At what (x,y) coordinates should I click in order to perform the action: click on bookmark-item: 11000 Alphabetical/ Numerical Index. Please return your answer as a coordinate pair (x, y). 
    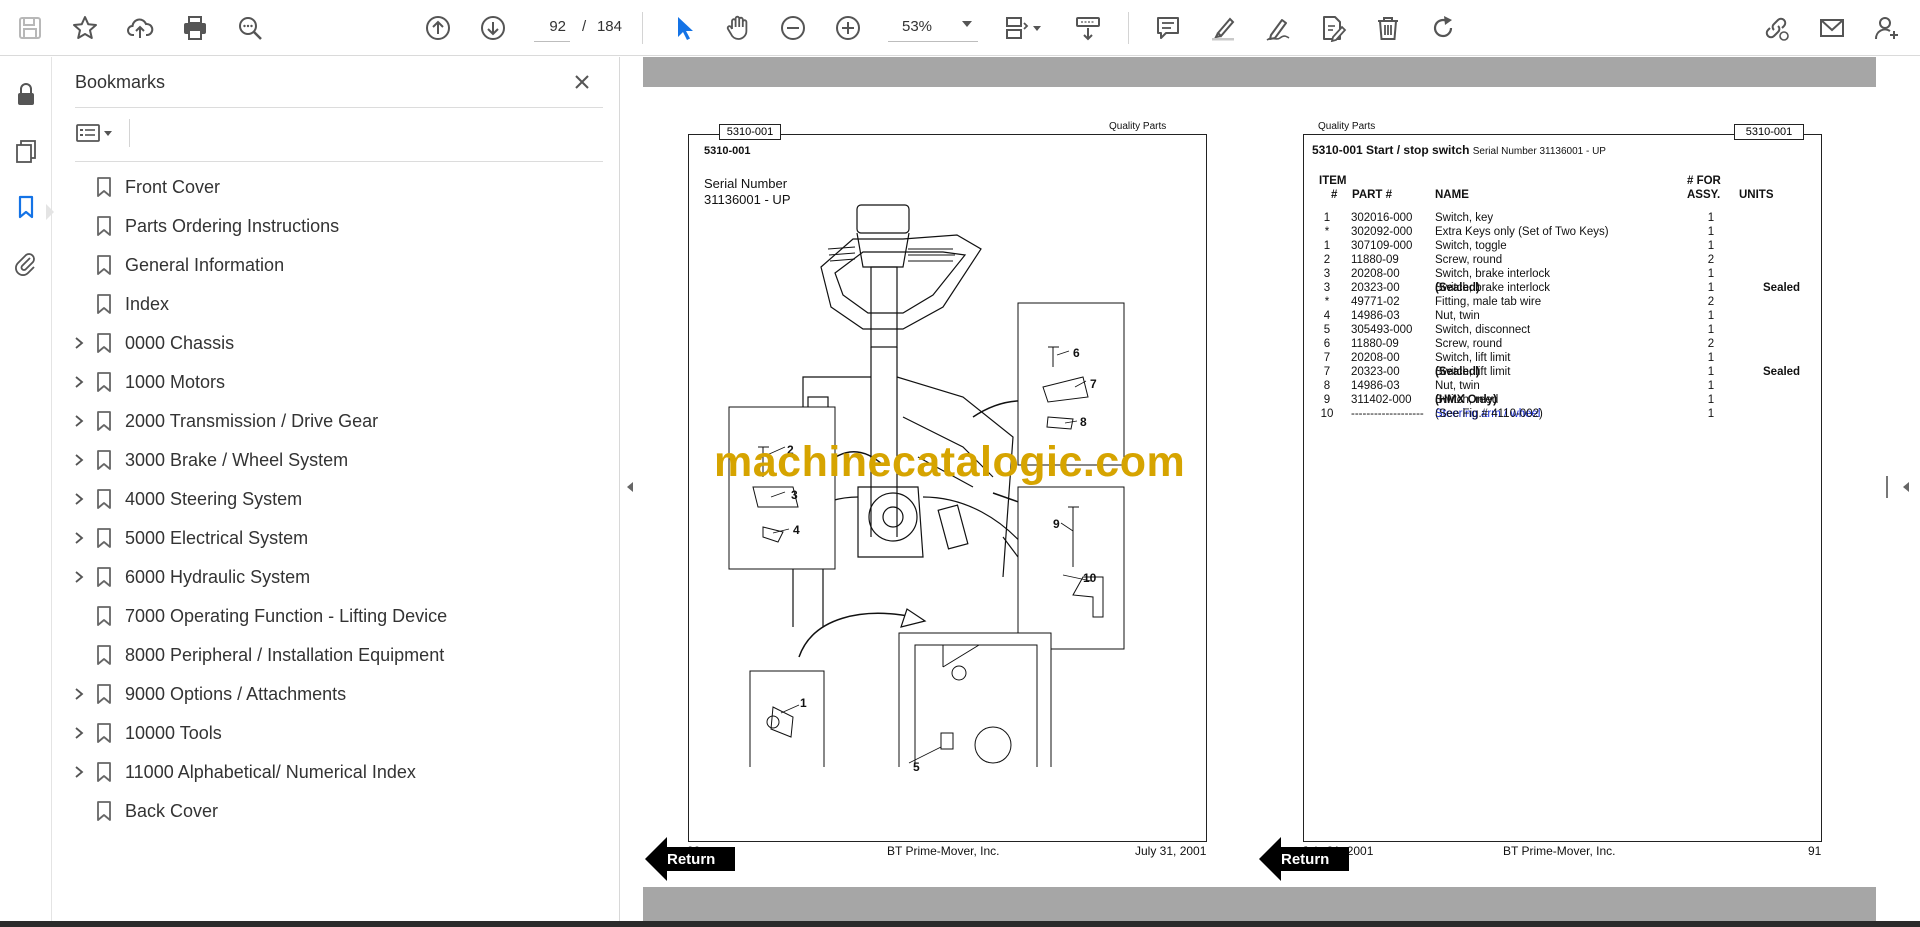
    Looking at the image, I should click on (337, 771).